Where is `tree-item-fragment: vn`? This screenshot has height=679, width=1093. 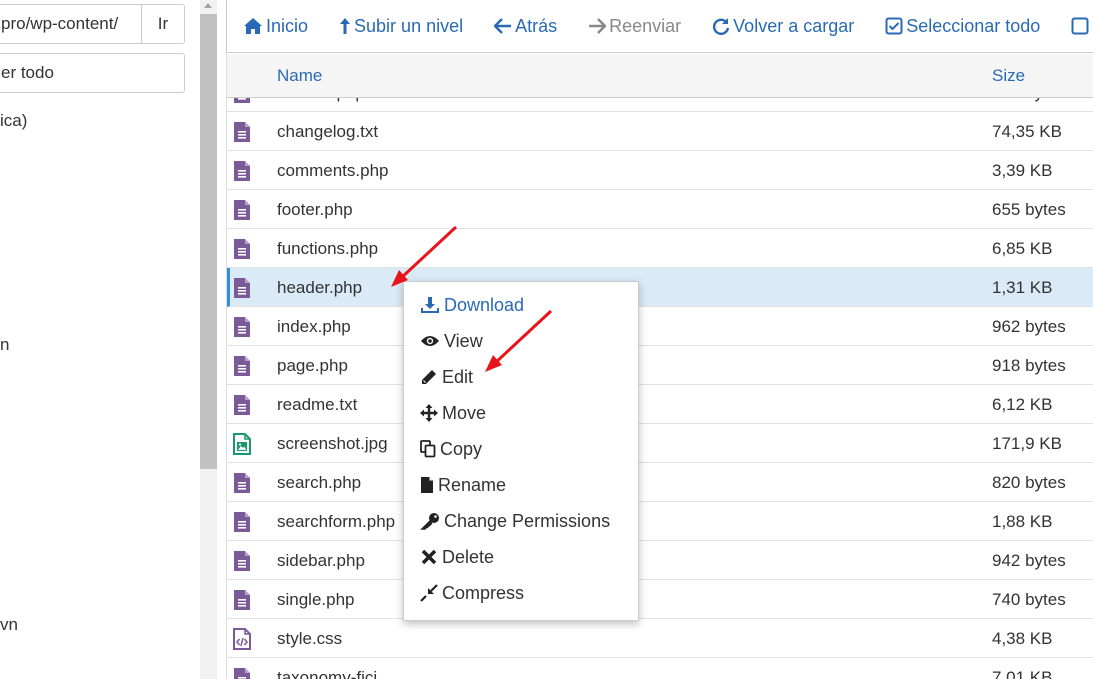
tree-item-fragment: vn is located at coordinates (9, 625).